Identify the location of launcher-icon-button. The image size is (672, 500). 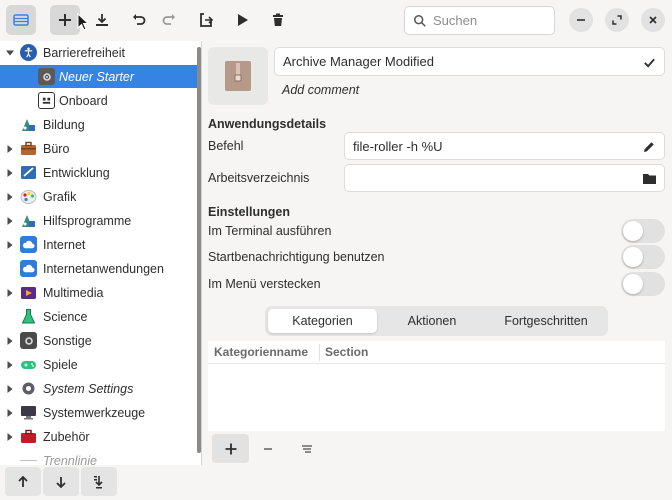
(238, 76).